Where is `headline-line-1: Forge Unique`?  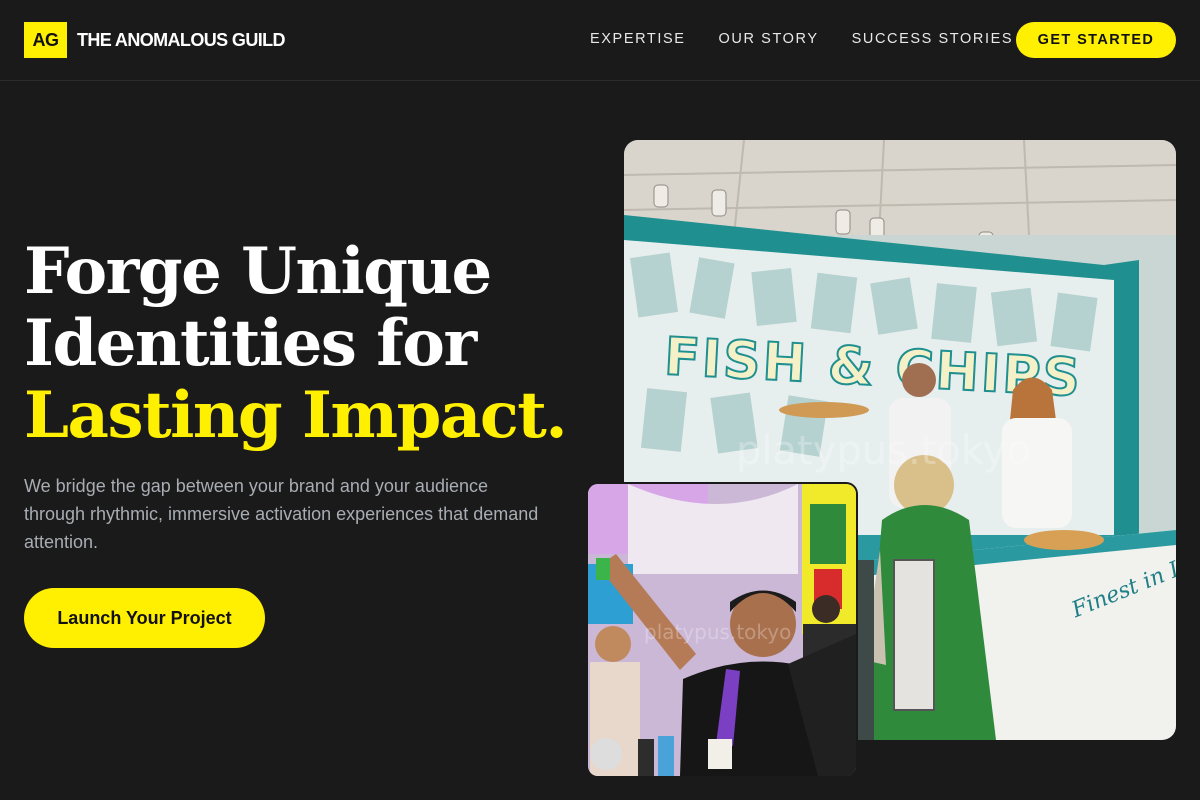 headline-line-1: Forge Unique is located at coordinates (258, 271).